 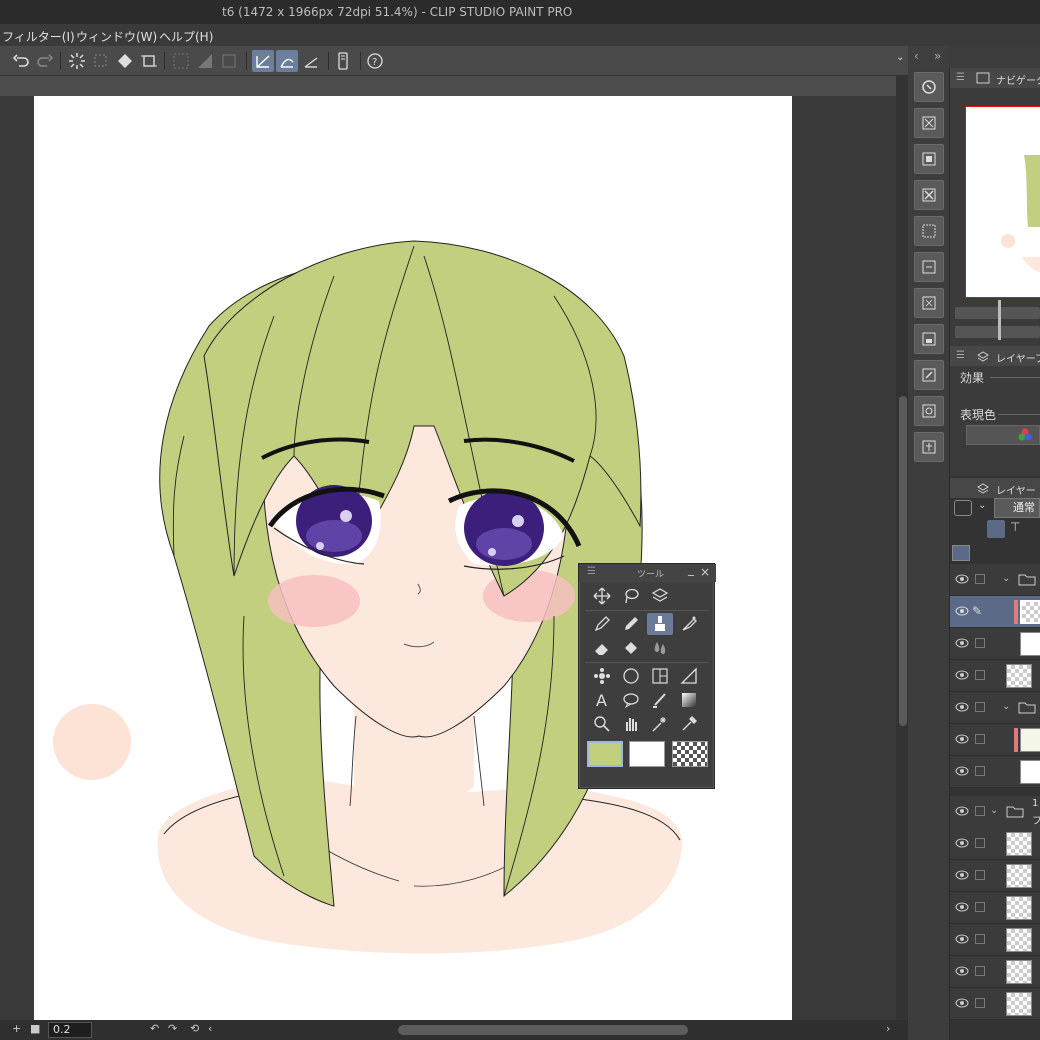 What do you see at coordinates (689, 676) in the screenshot?
I see `ruler-tool` at bounding box center [689, 676].